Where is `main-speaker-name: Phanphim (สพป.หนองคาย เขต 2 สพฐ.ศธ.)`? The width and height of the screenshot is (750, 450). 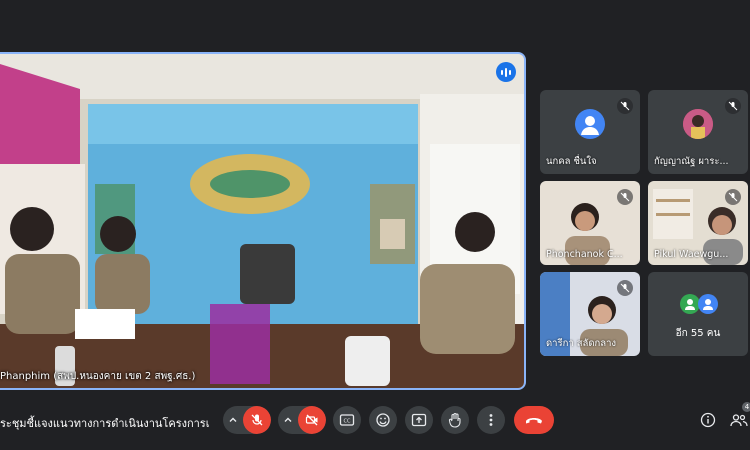 main-speaker-name: Phanphim (สพป.หนองคาย เขต 2 สพฐ.ศธ.) is located at coordinates (98, 376).